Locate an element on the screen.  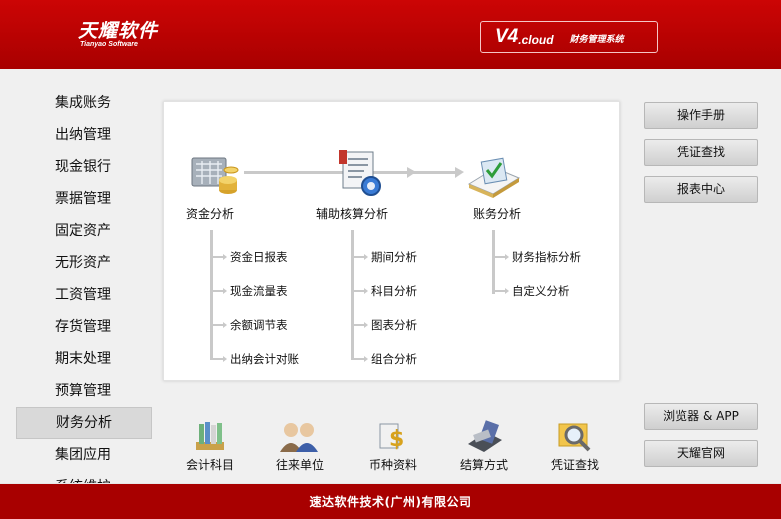
toolbar-contacts: 往来单位 is located at coordinates (300, 445).